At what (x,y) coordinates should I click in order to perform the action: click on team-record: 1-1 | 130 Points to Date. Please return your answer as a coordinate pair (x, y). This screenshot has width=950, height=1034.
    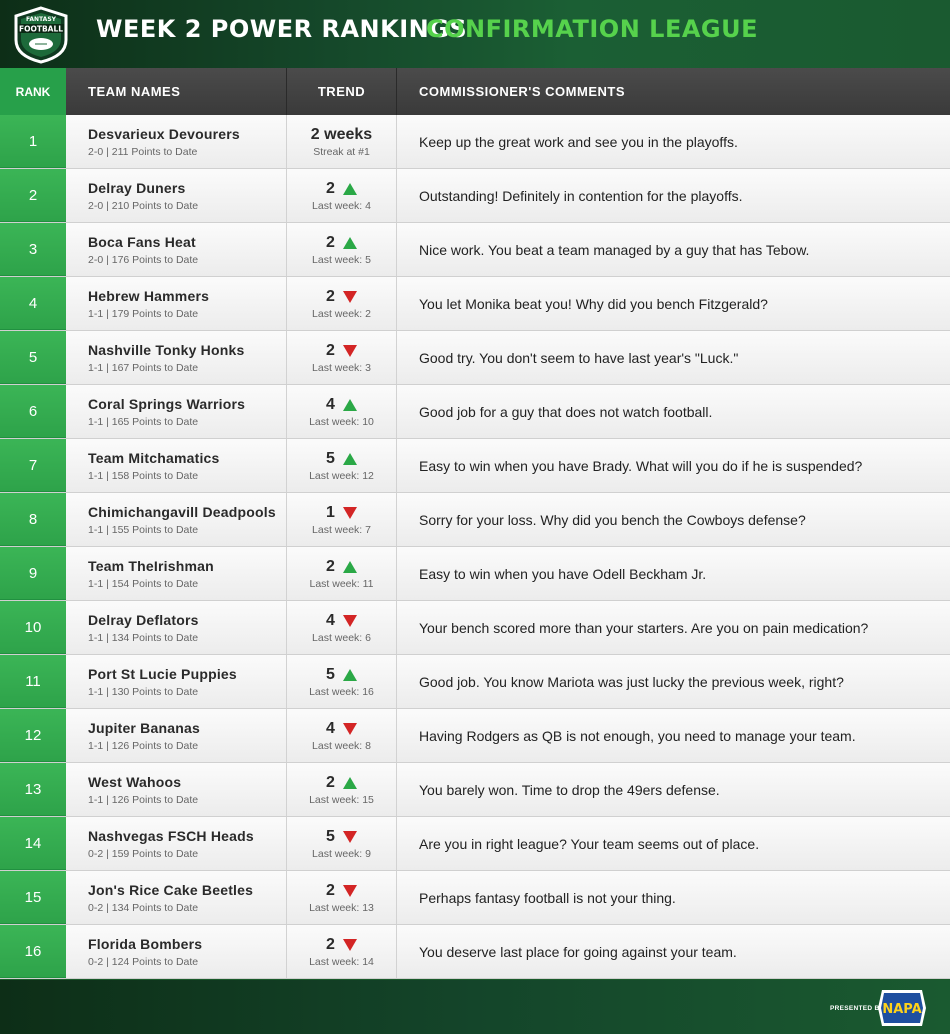
    Looking at the image, I should click on (143, 691).